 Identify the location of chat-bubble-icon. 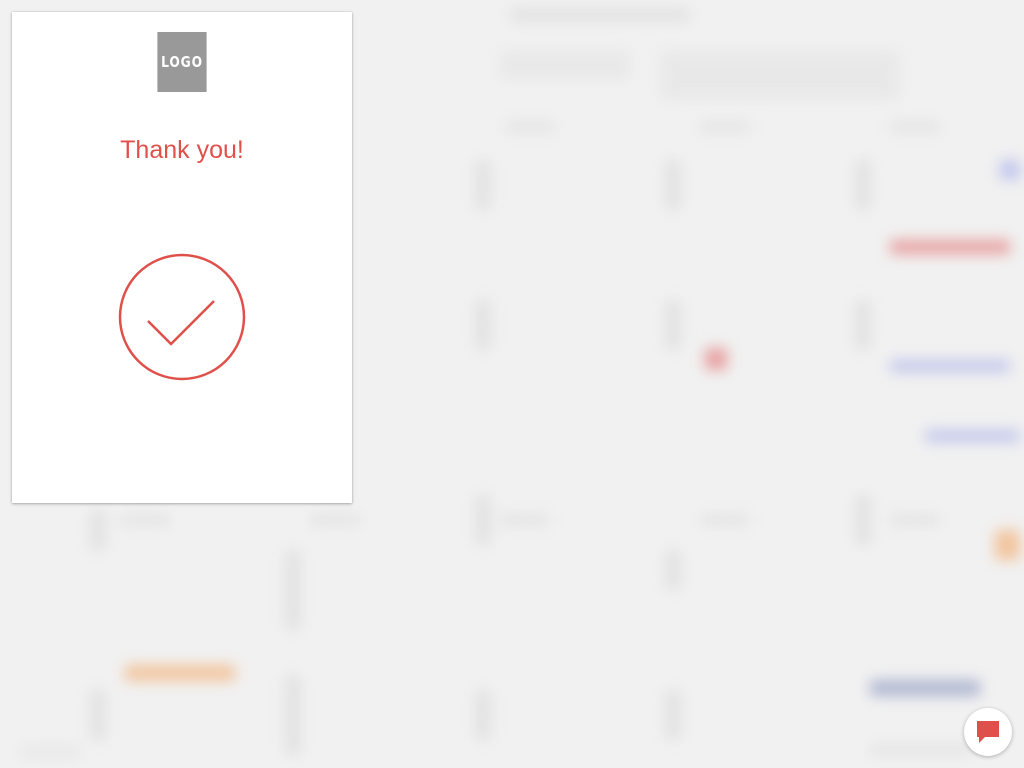
(988, 732).